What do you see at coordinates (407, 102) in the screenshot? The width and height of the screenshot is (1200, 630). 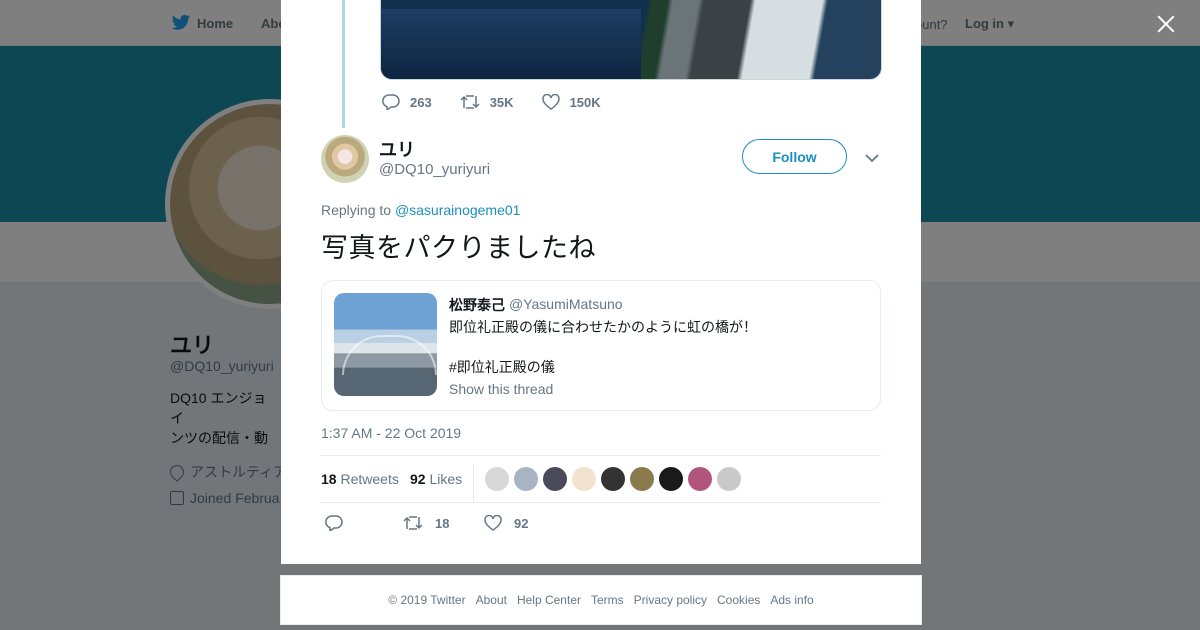 I see `previous-reply-action: 263` at bounding box center [407, 102].